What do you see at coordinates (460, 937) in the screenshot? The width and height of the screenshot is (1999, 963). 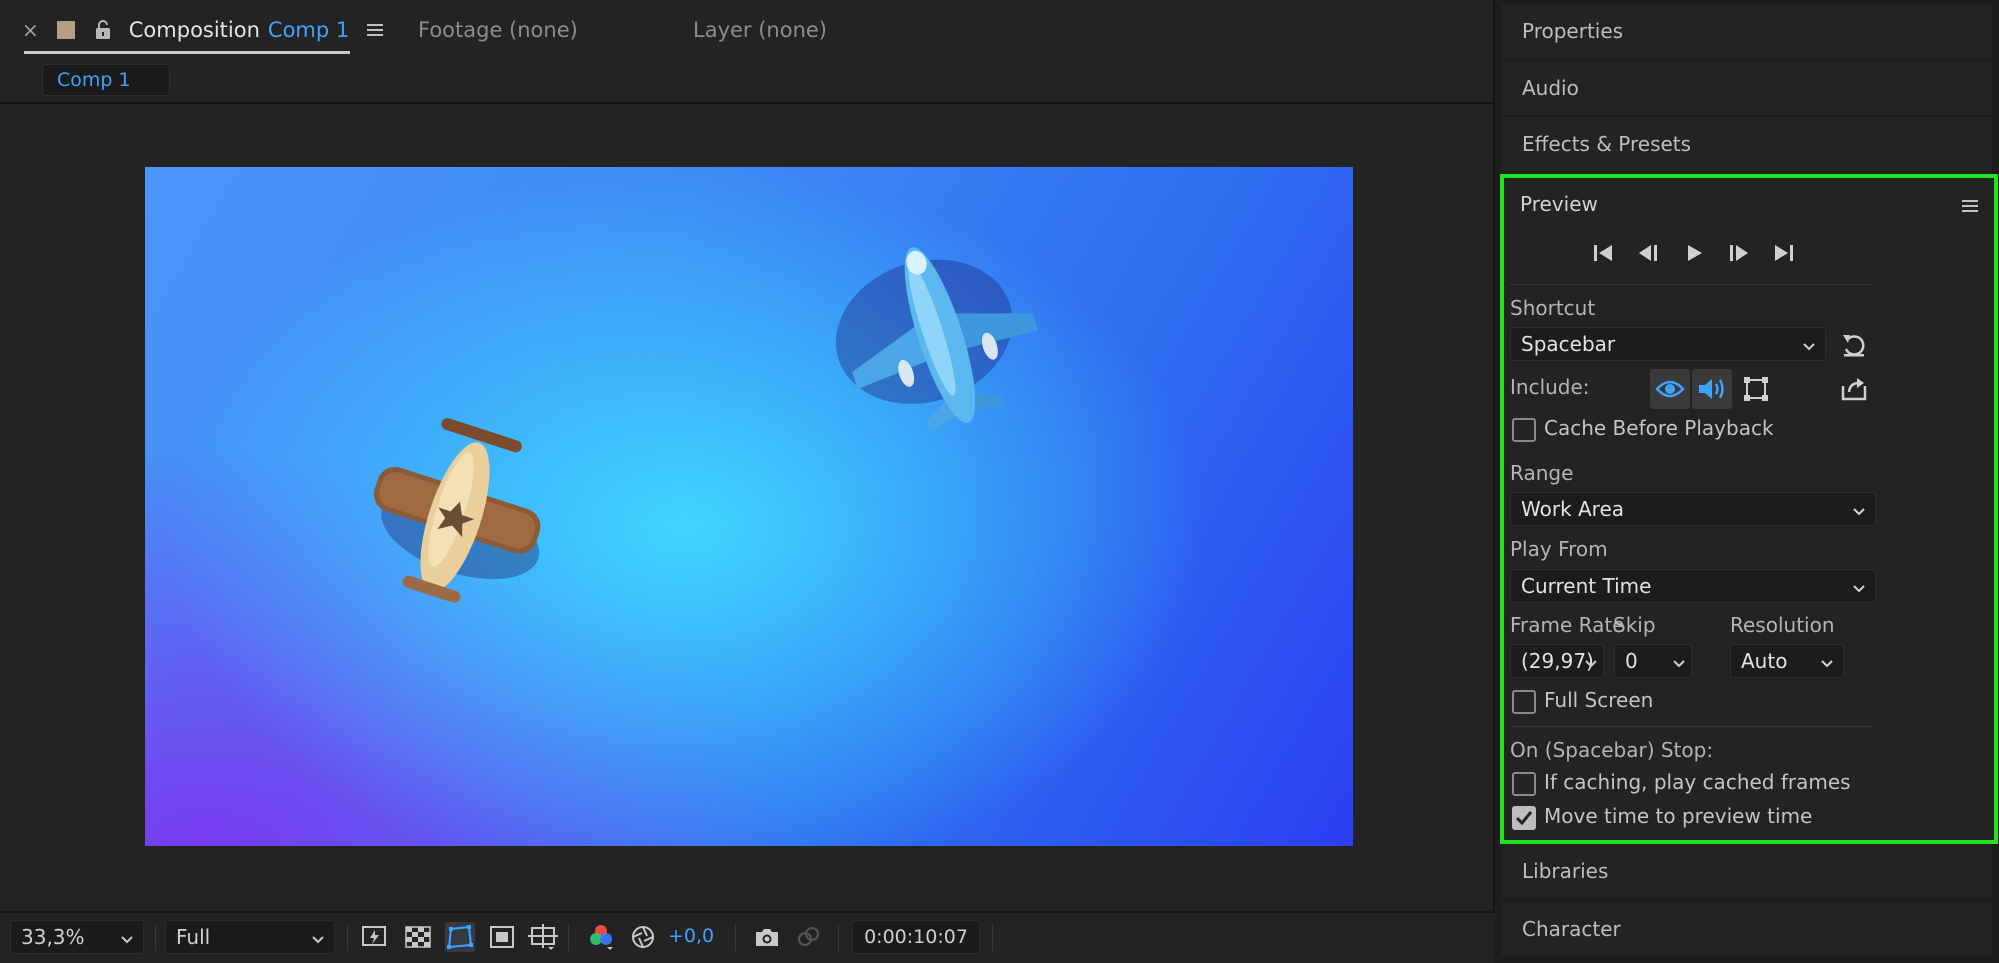 I see `mask-path-visibility-icon` at bounding box center [460, 937].